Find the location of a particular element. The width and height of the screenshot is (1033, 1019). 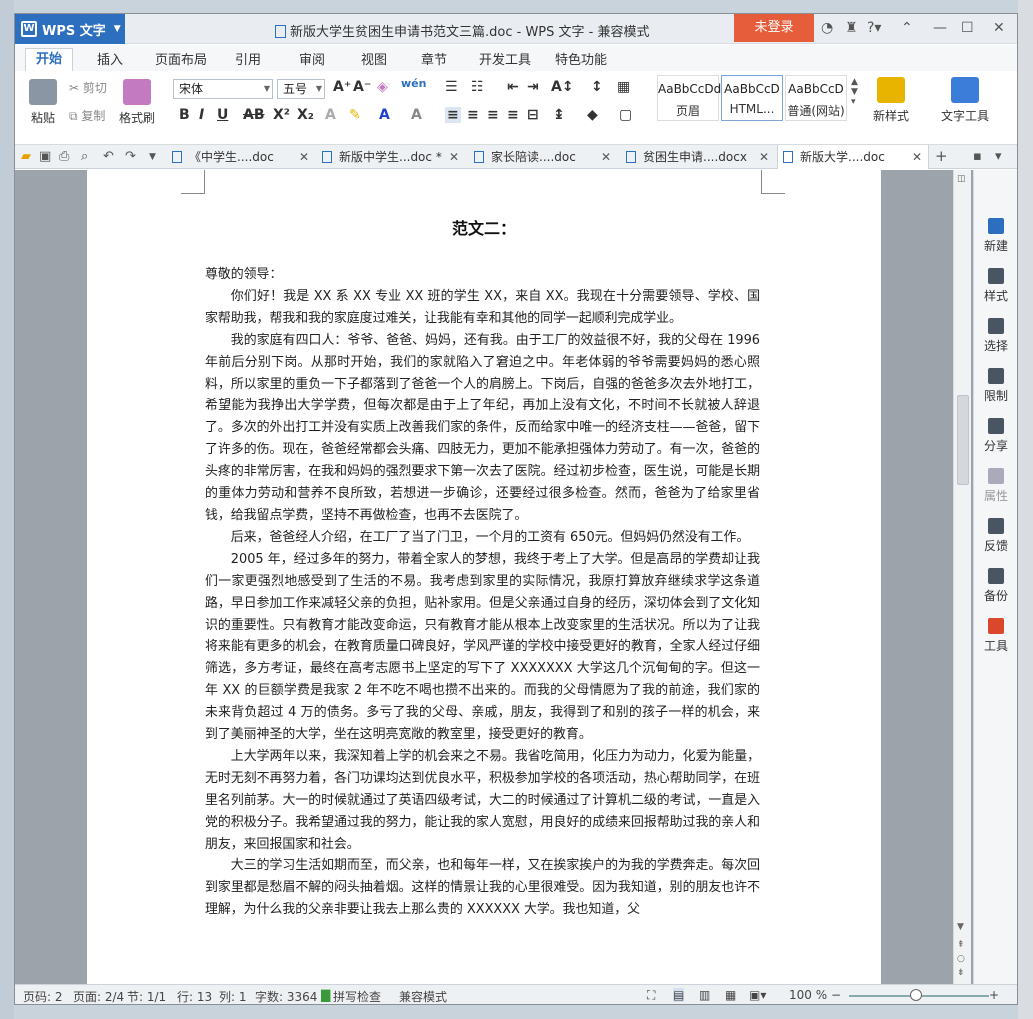

bold-icon: B is located at coordinates (184, 115).